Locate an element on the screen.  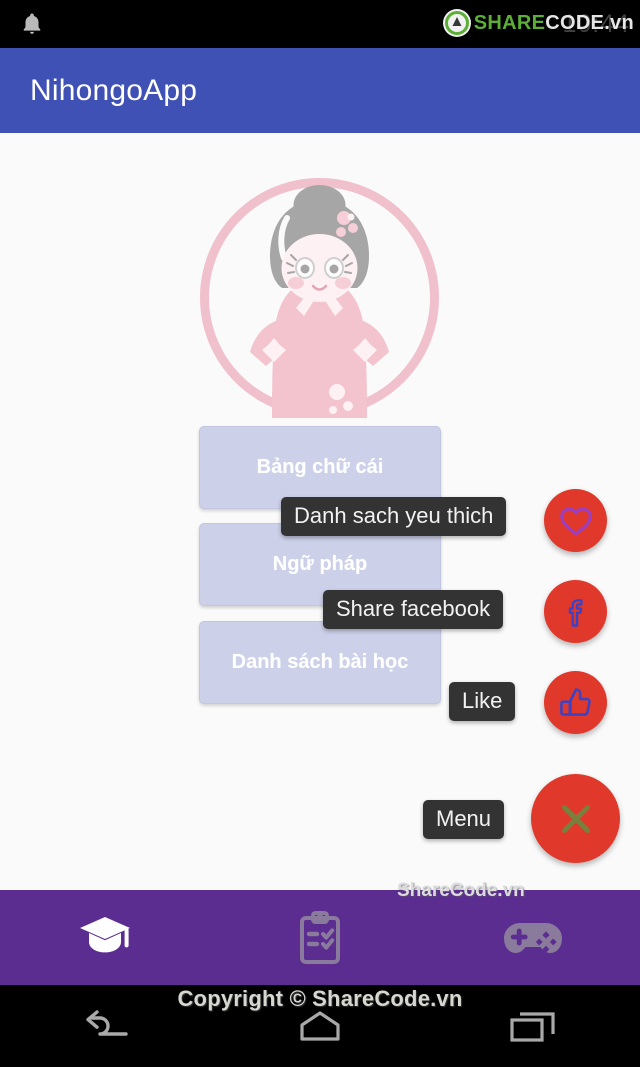
menu-button-lessons: Danh sách bài học is located at coordinates (320, 662).